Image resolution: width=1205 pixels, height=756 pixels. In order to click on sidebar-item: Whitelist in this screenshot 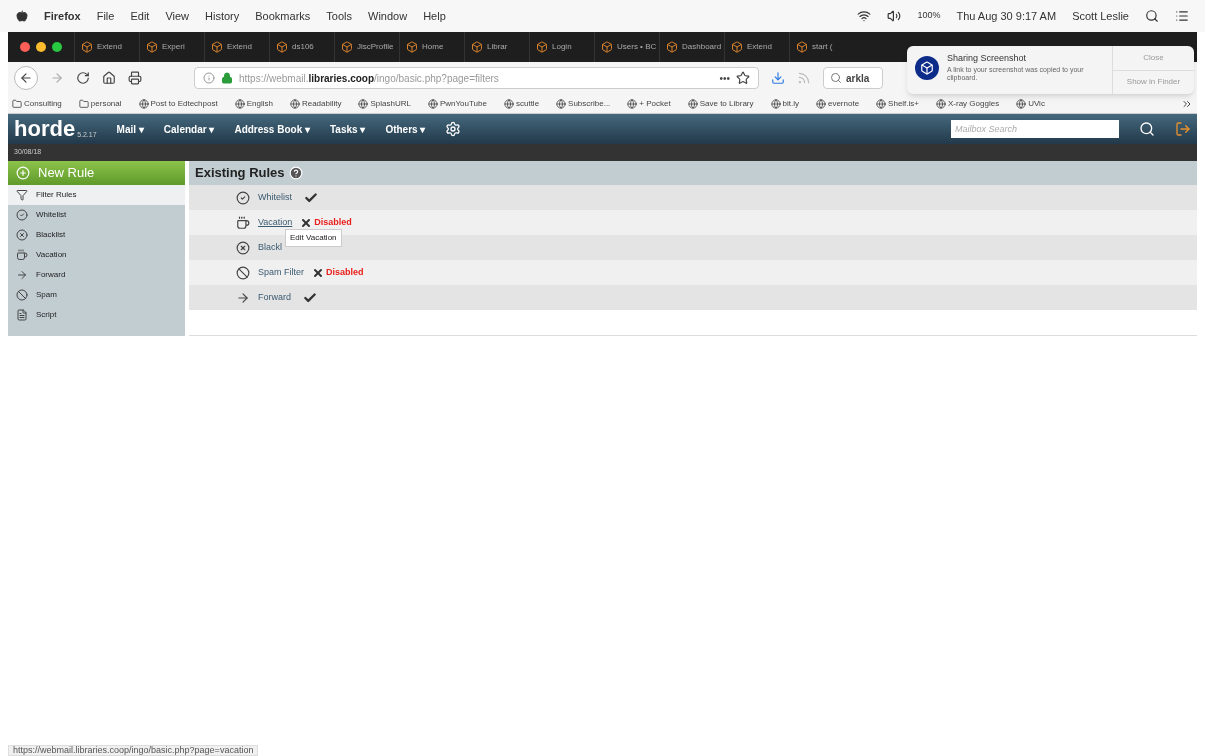, I will do `click(96, 215)`.